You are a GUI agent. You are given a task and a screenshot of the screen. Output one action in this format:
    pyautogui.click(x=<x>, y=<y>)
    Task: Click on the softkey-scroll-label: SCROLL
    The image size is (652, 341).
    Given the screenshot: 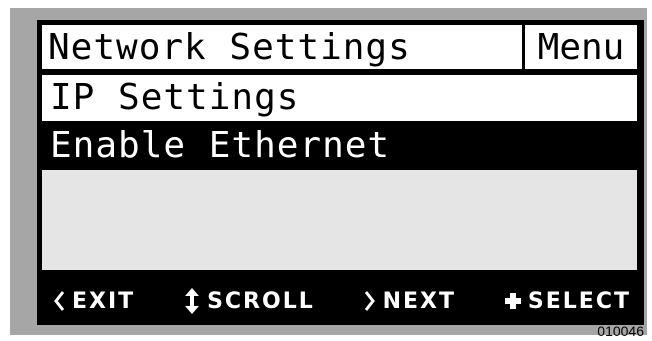 What is the action you would take?
    pyautogui.click(x=261, y=301)
    